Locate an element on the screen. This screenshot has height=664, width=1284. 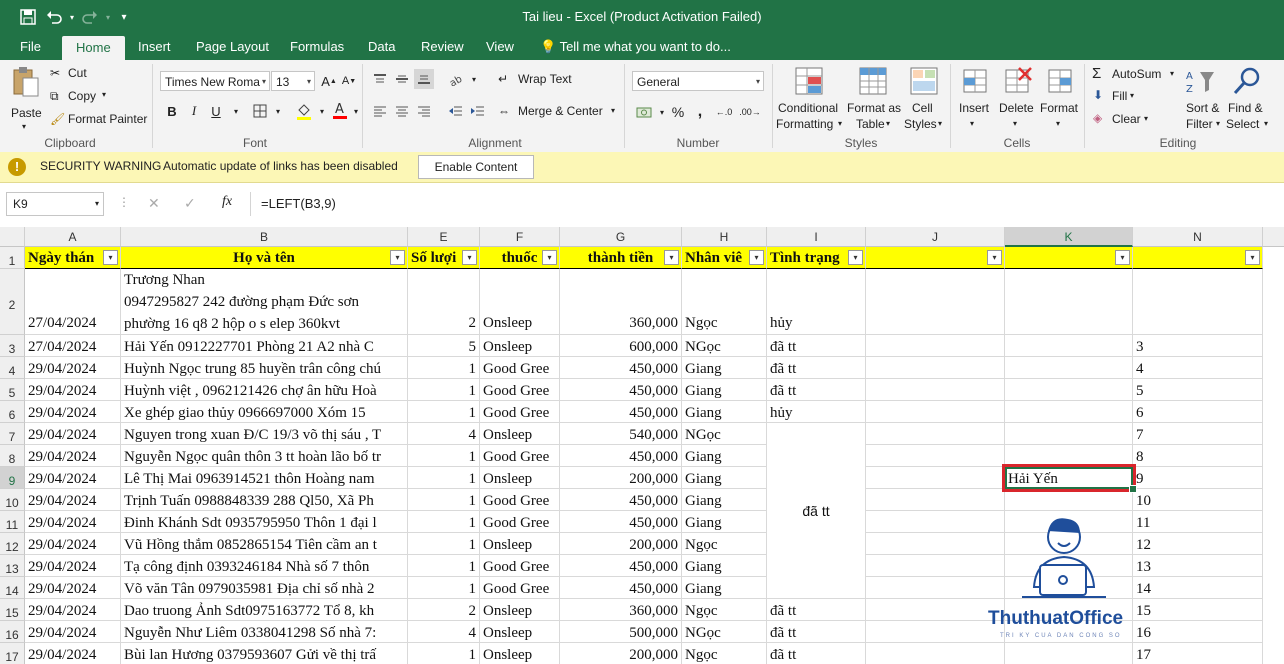
increase-indent-icon is located at coordinates (478, 111).